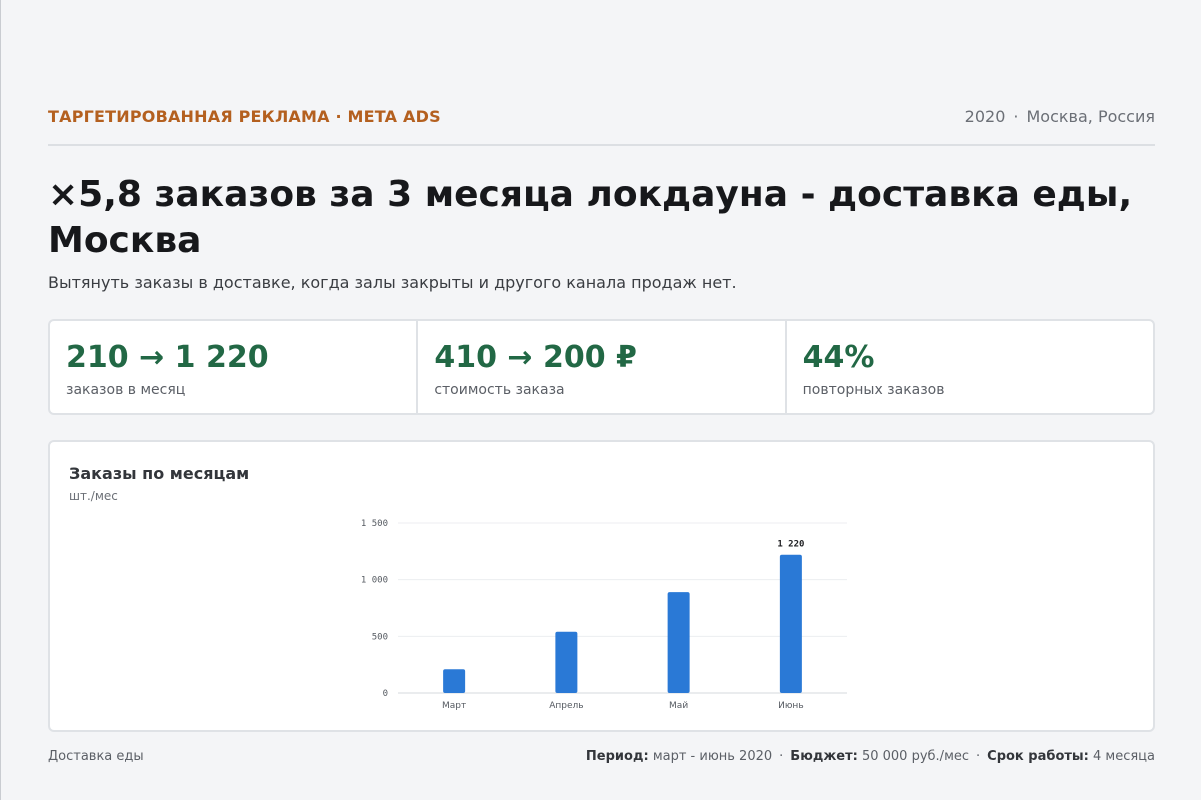 The image size is (1201, 800). Describe the element at coordinates (126, 390) in the screenshot. I see `stat-label: заказов в месяц` at that location.